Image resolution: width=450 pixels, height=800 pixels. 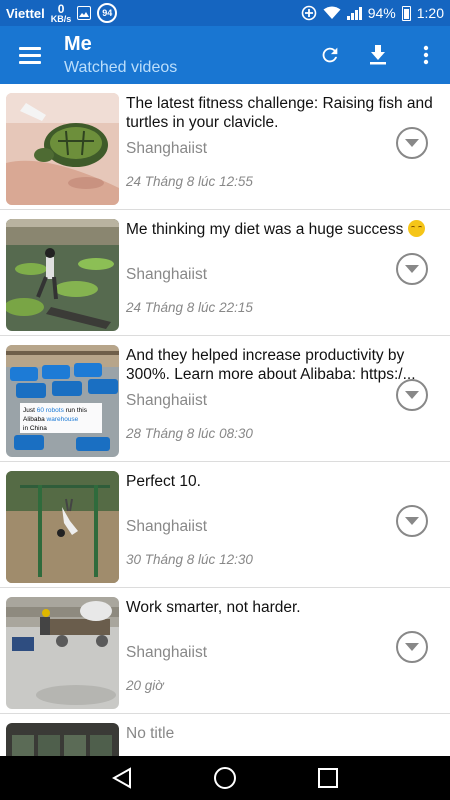 What do you see at coordinates (25, 13) in the screenshot?
I see `carrier-name: Viettel` at bounding box center [25, 13].